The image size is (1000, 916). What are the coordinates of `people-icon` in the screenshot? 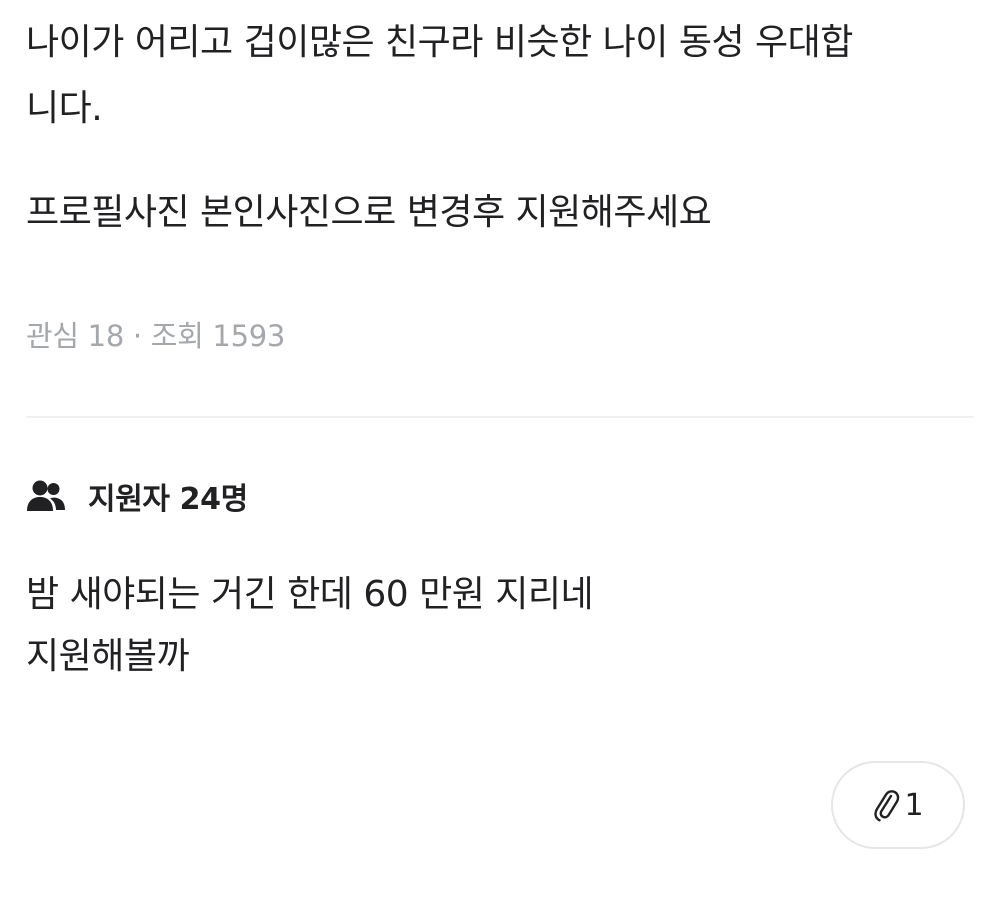 It's located at (46, 496).